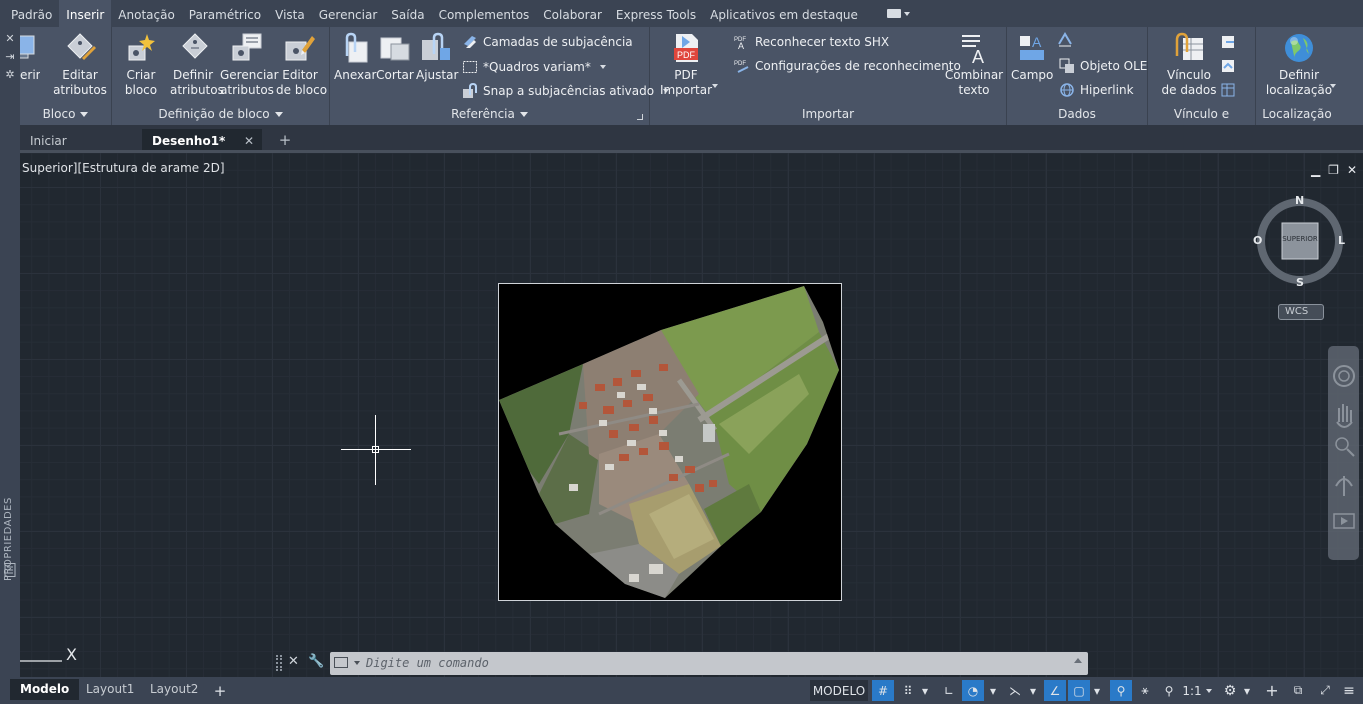 This screenshot has width=1363, height=704. What do you see at coordinates (1065, 40) in the screenshot?
I see `update-fields-button` at bounding box center [1065, 40].